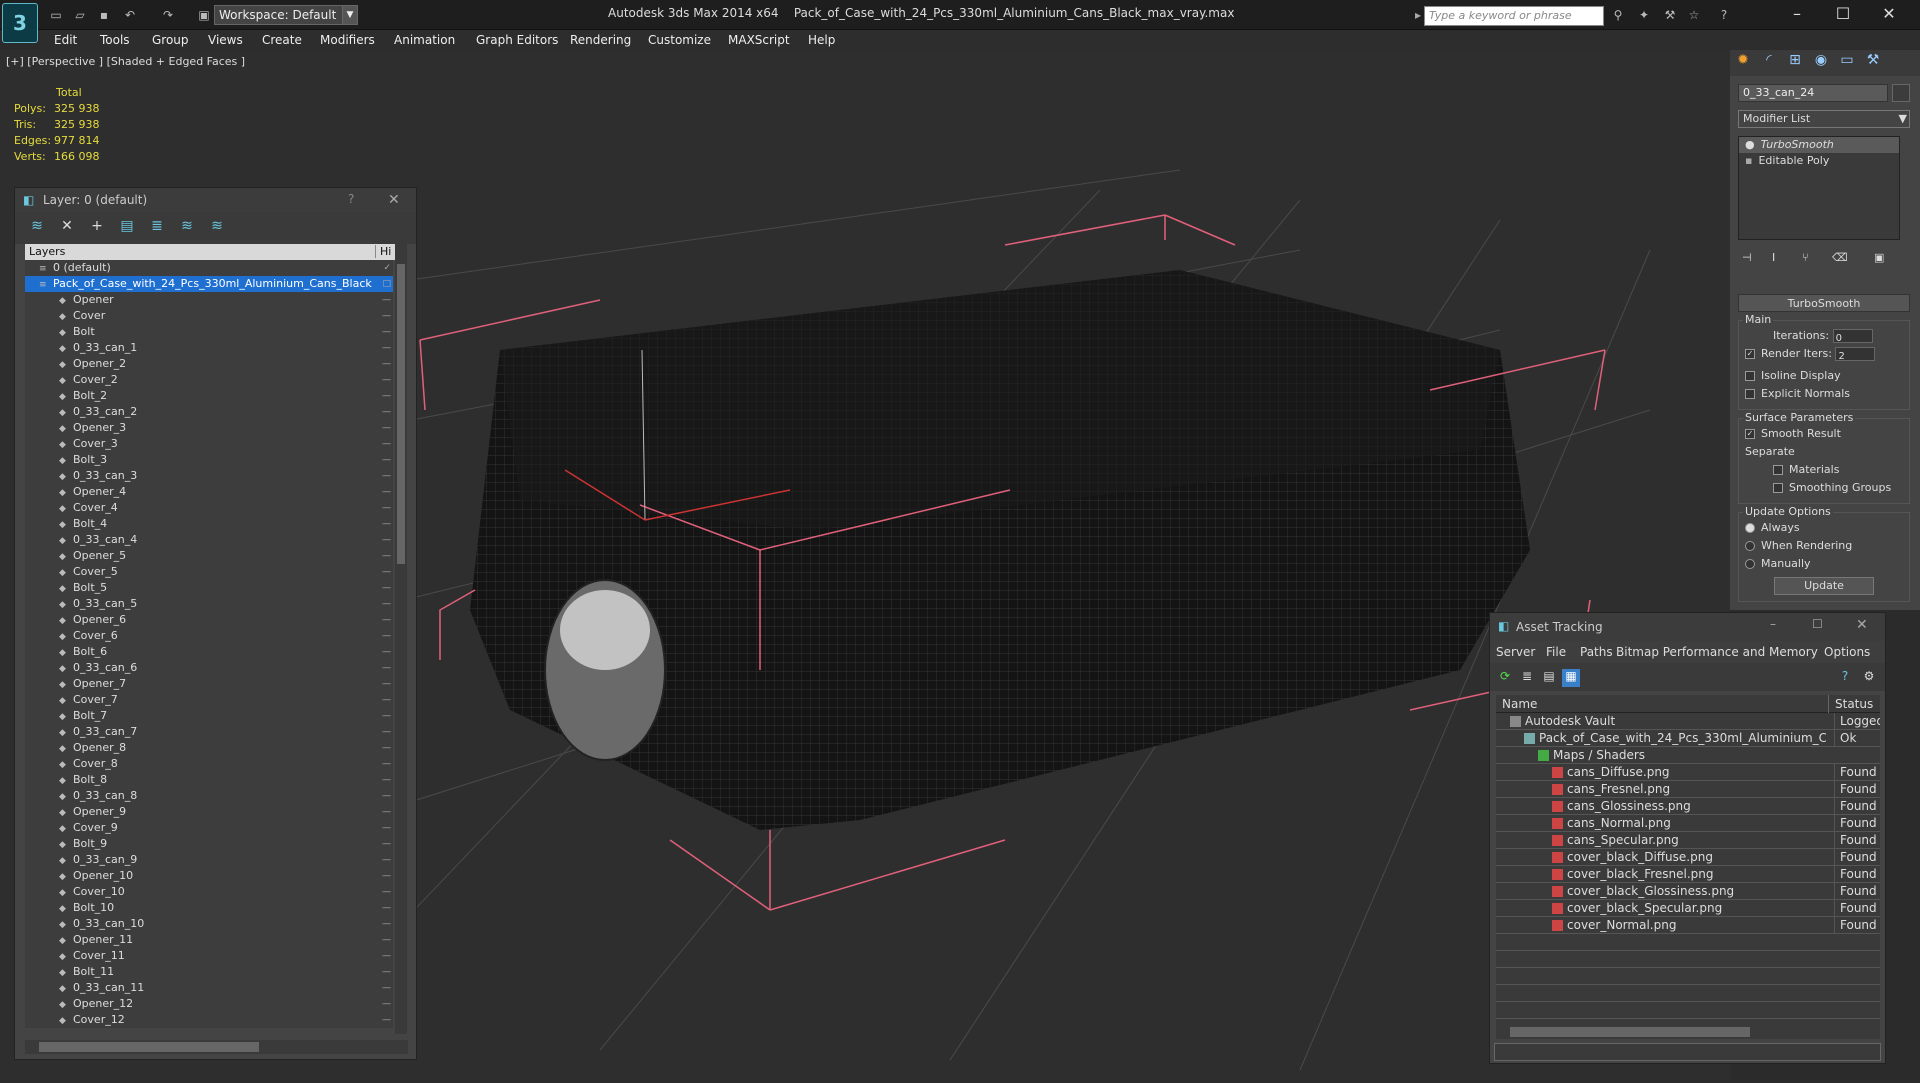 This screenshot has width=1920, height=1083. Describe the element at coordinates (209, 1020) in the screenshot. I see `layer-object-row: ◆ Cover_12 —` at that location.